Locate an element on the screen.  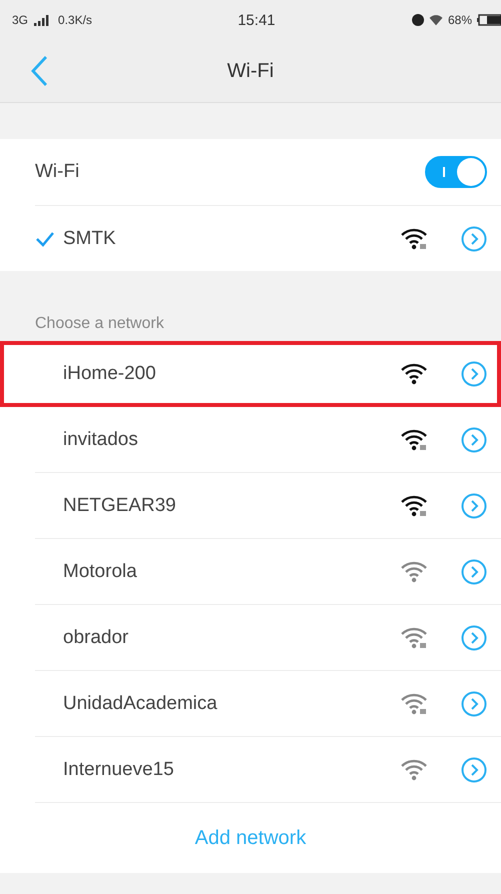
wifi-status-icon is located at coordinates (435, 20).